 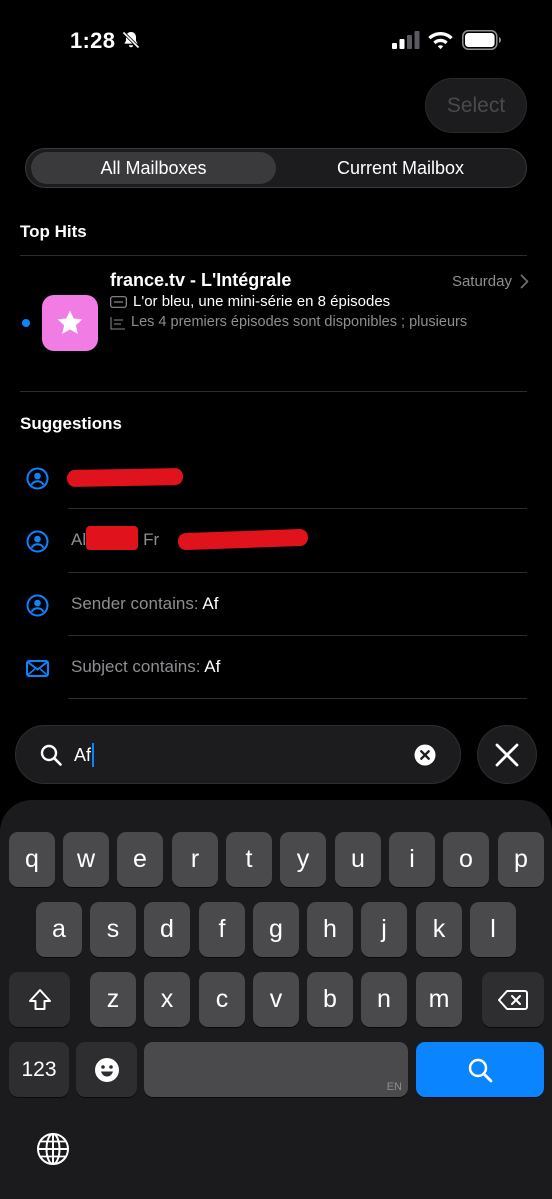 I want to click on status-bar: 1:28, so click(x=276, y=40).